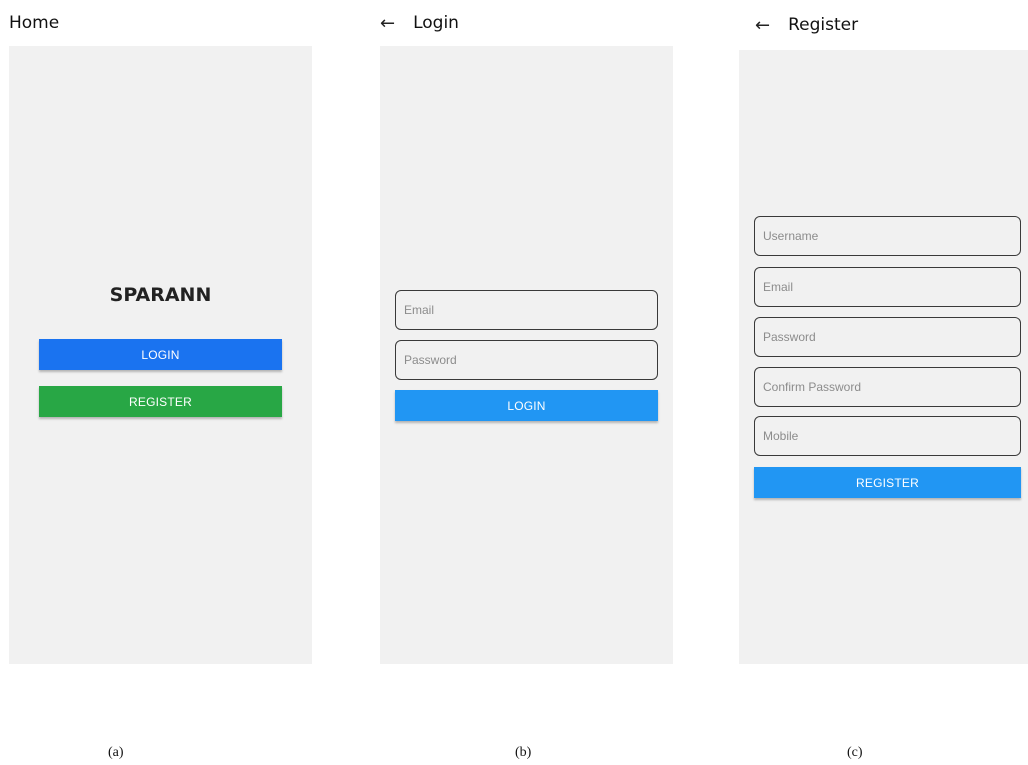 This screenshot has width=1028, height=765. Describe the element at coordinates (160, 295) in the screenshot. I see `app-name-heading: SPARANN` at that location.